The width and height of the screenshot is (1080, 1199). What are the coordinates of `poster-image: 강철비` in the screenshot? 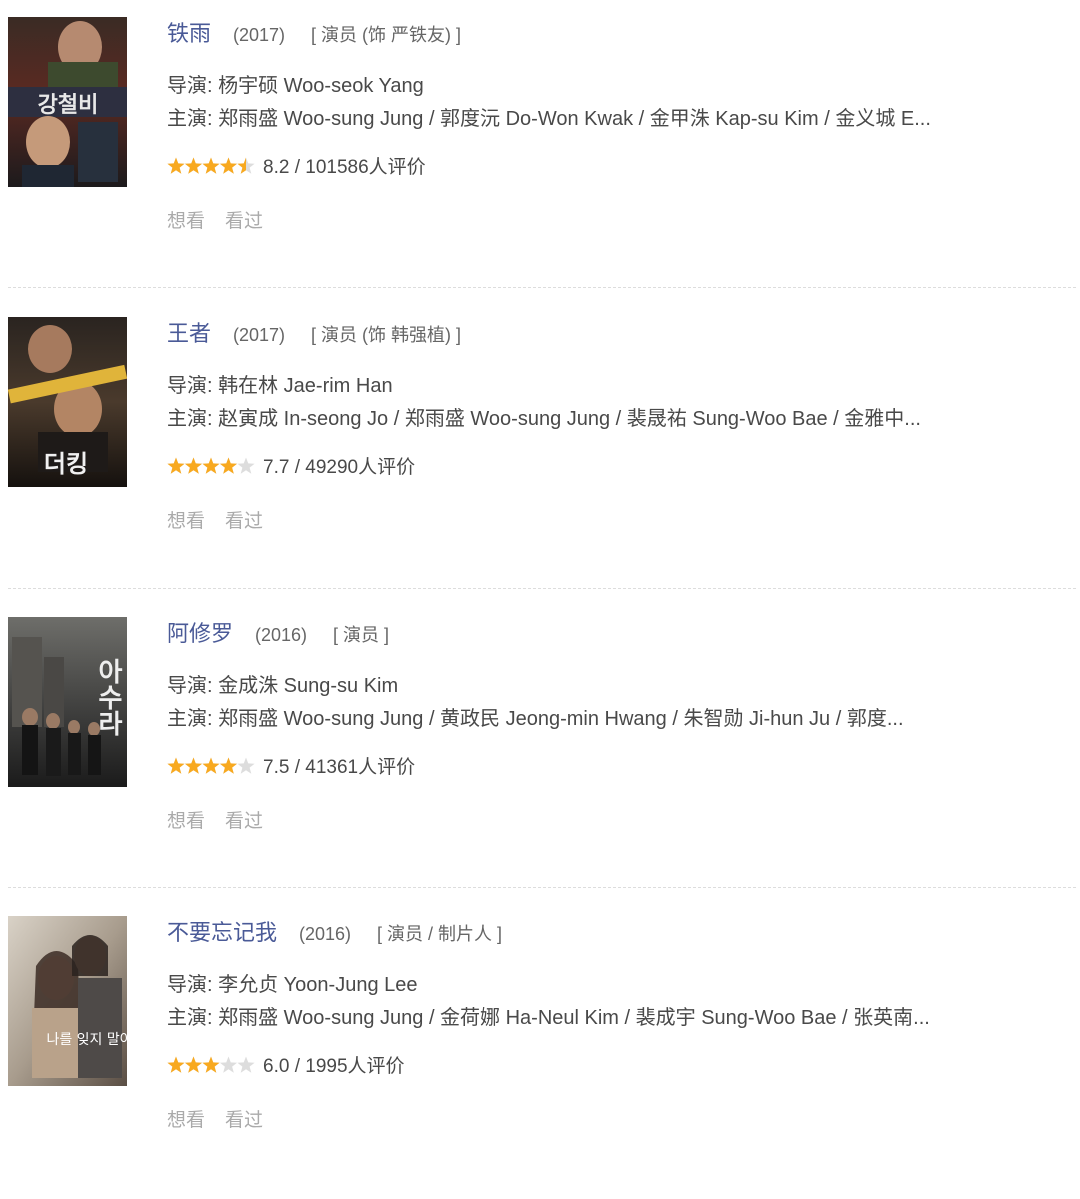 It's located at (67, 102).